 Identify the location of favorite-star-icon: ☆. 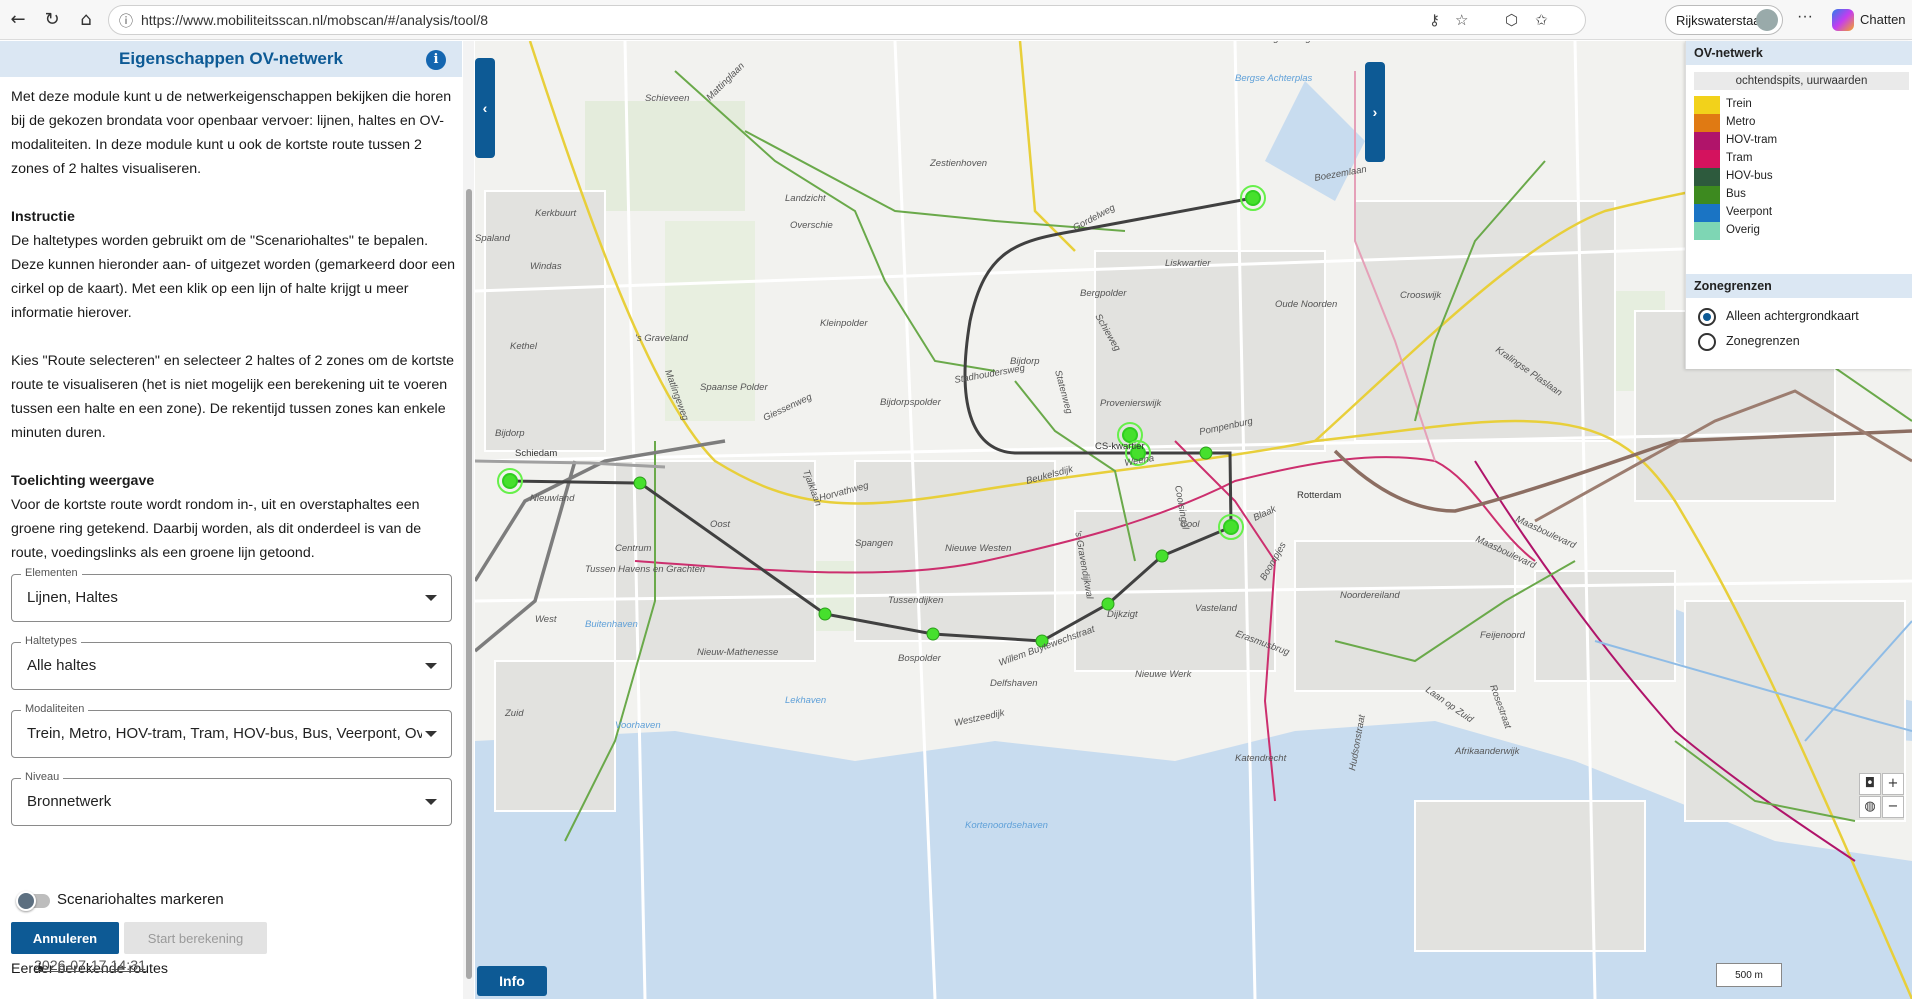
(1461, 20).